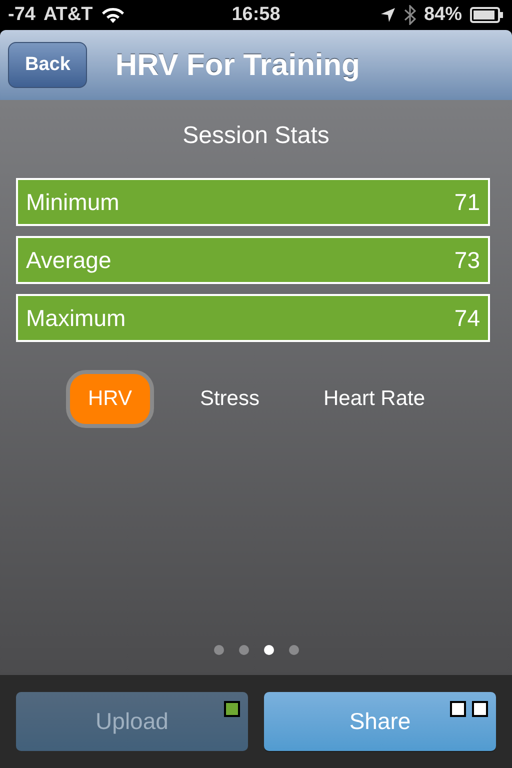 This screenshot has width=512, height=768. What do you see at coordinates (467, 202) in the screenshot?
I see `stat-value: 71` at bounding box center [467, 202].